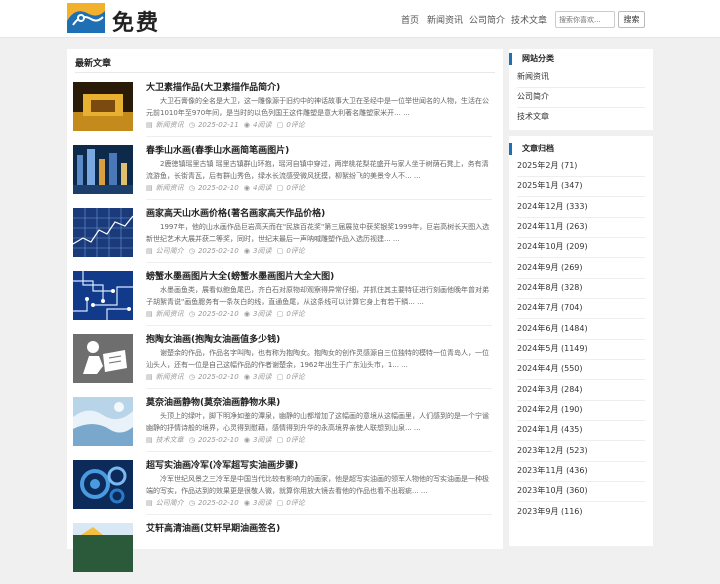  Describe the element at coordinates (550, 267) in the screenshot. I see `archive-item: 2024年9月 (269)` at that location.